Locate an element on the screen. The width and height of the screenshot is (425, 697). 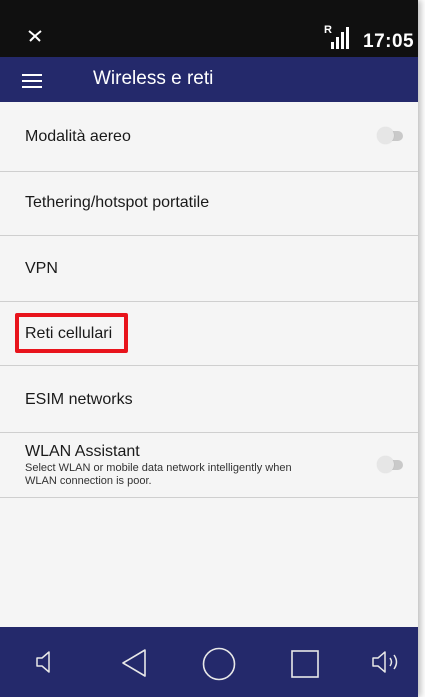
wlan-assistant-toggle is located at coordinates (390, 465).